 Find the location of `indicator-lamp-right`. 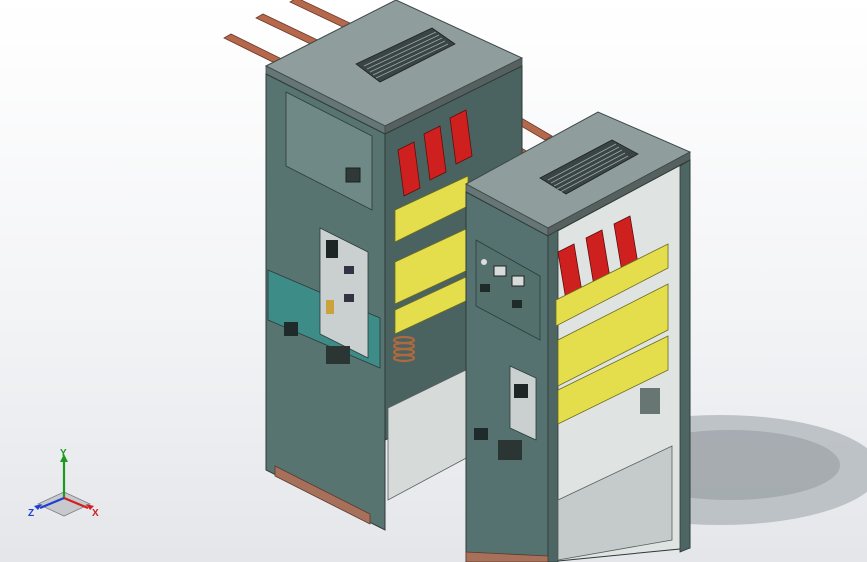

indicator-lamp-right is located at coordinates (484, 262).